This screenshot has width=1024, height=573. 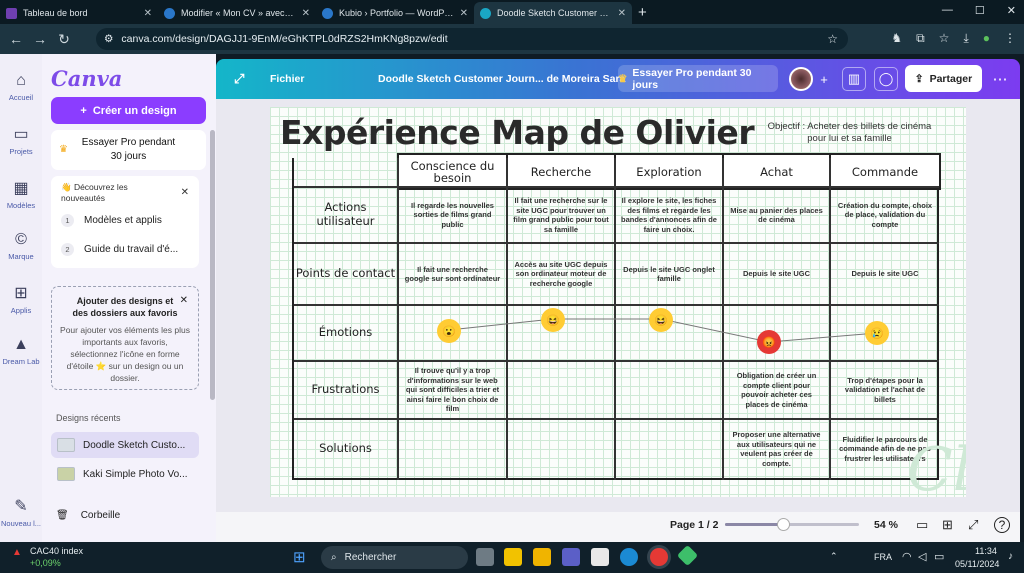 What do you see at coordinates (896, 38) in the screenshot?
I see `extension-icon: ♞` at bounding box center [896, 38].